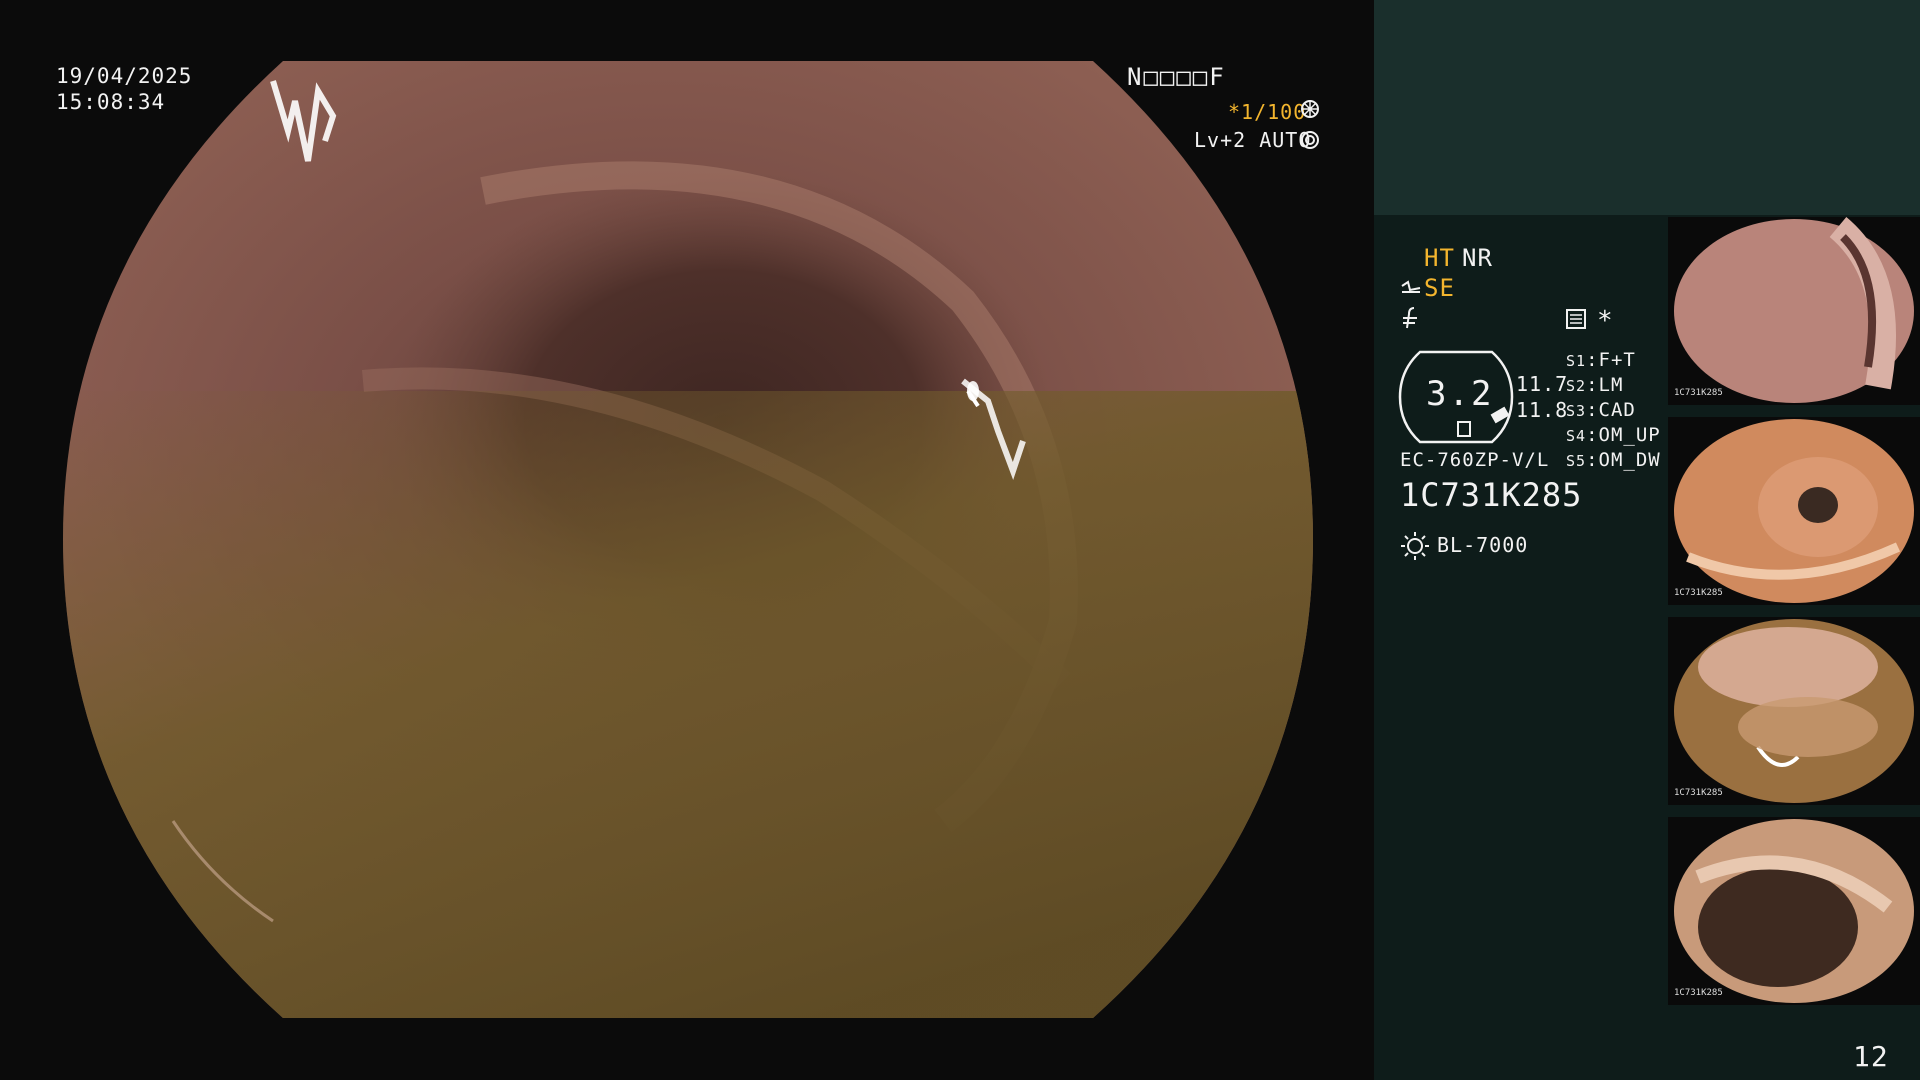 This screenshot has width=1920, height=1080. I want to click on scope-serial: 1C731K285, so click(1491, 495).